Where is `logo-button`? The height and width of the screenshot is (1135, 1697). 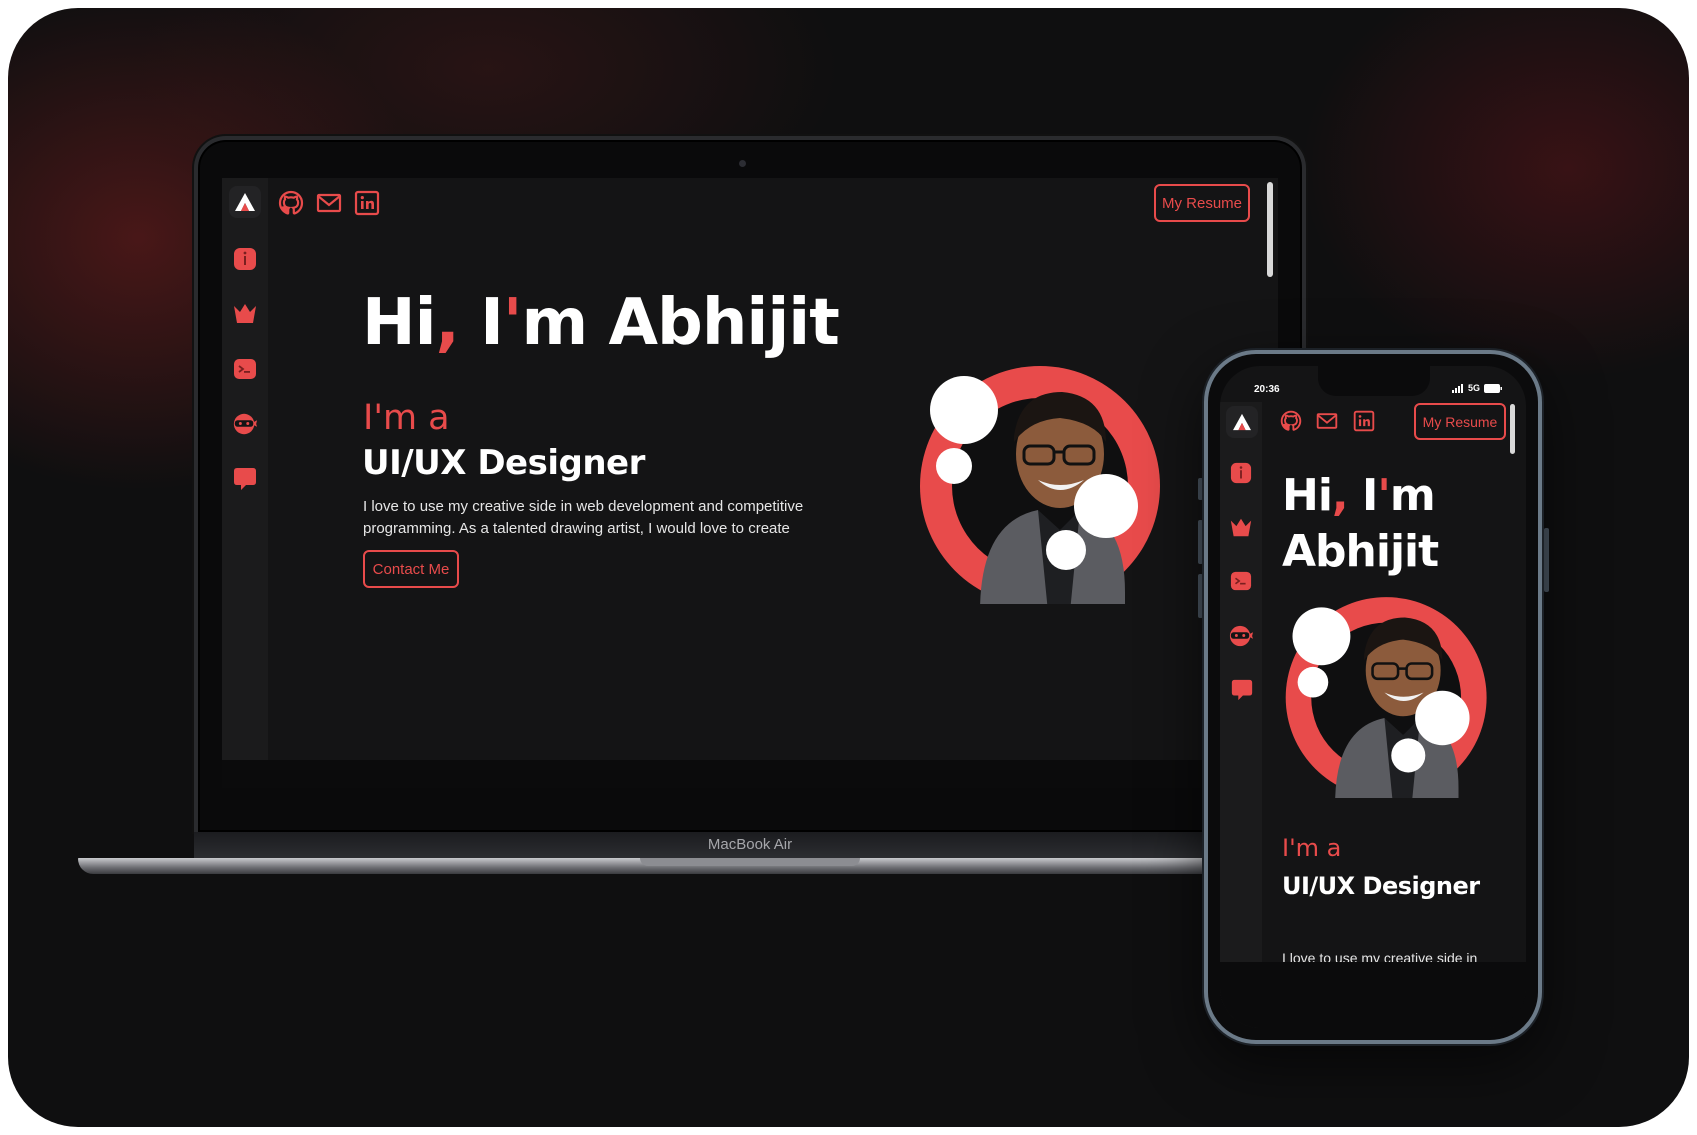 logo-button is located at coordinates (245, 202).